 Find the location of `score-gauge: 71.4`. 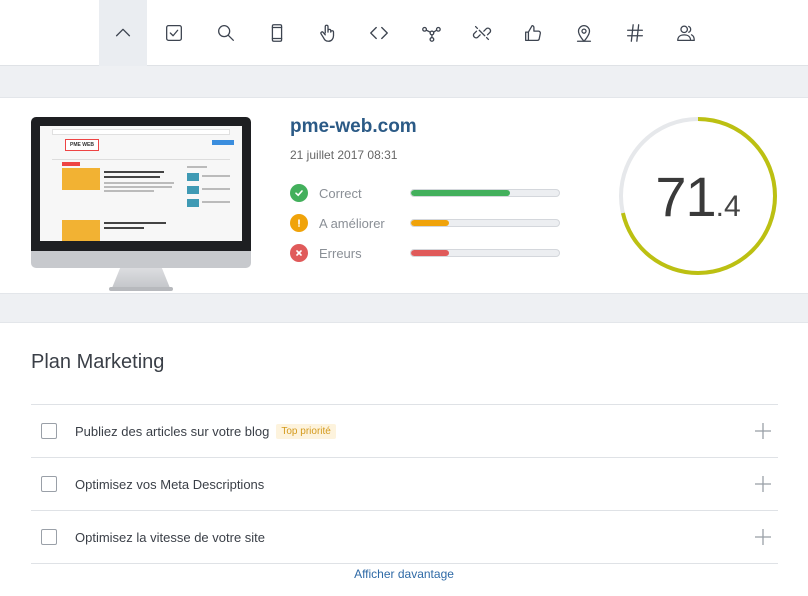

score-gauge: 71.4 is located at coordinates (698, 196).